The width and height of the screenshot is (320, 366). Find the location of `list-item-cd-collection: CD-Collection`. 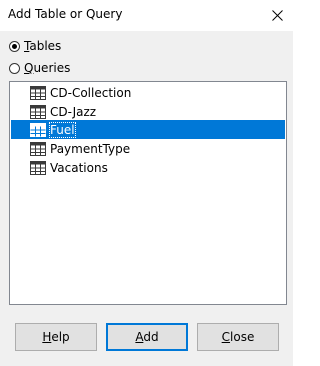

list-item-cd-collection: CD-Collection is located at coordinates (148, 92).